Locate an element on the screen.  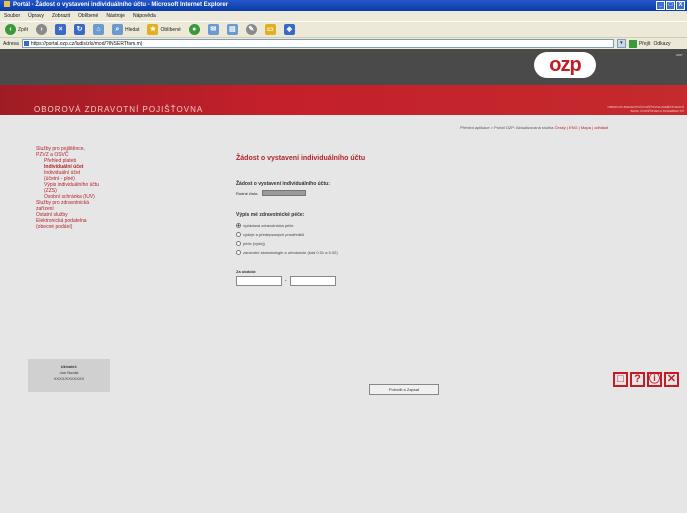
go-label: Přejít is located at coordinates (644, 43).